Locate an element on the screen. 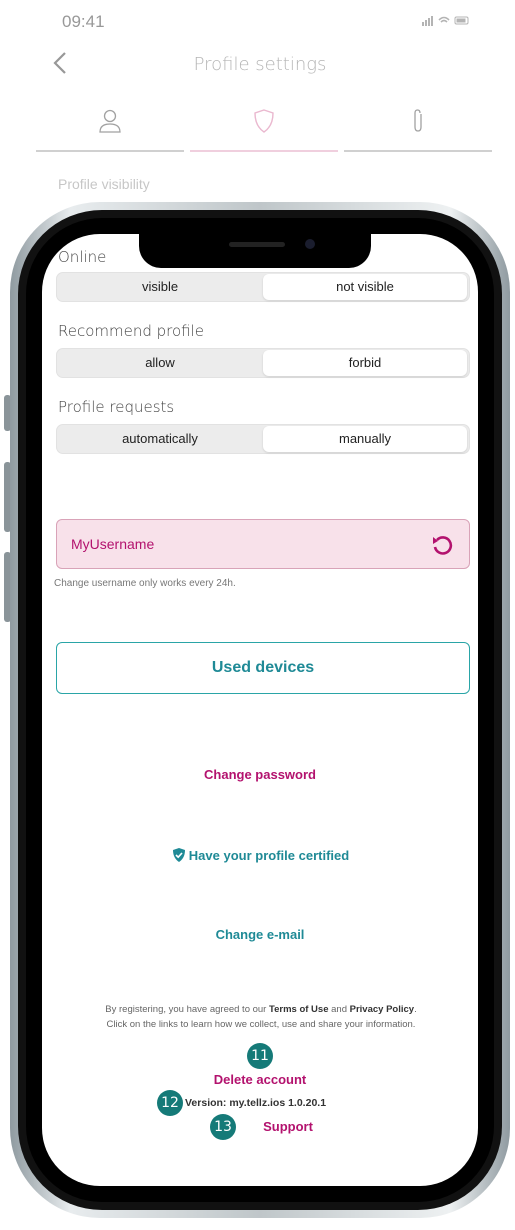 The height and width of the screenshot is (1230, 515). requests-label: Profile requests is located at coordinates (116, 407).